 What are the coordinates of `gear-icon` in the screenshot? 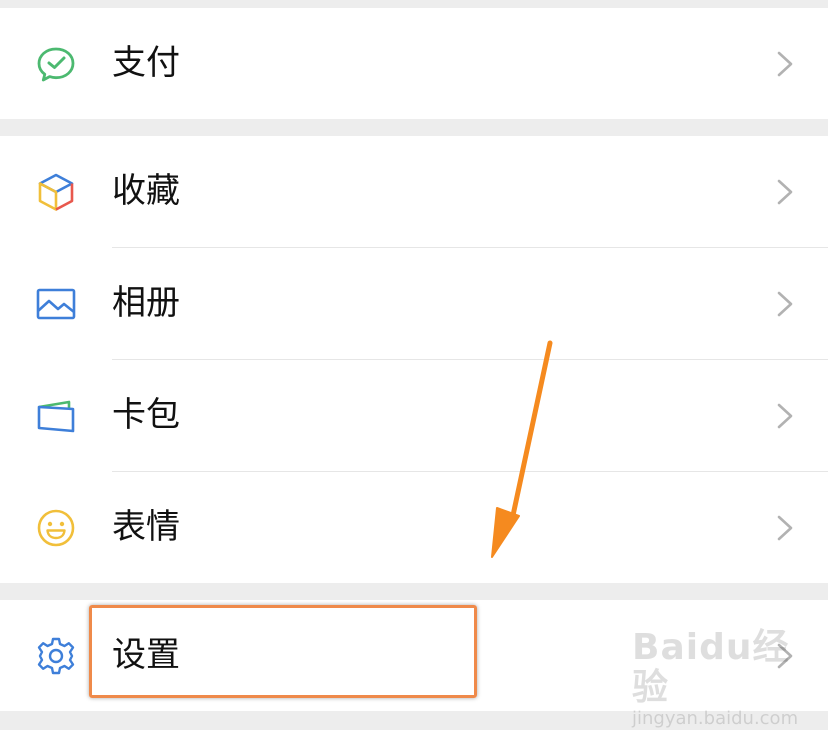 It's located at (56, 656).